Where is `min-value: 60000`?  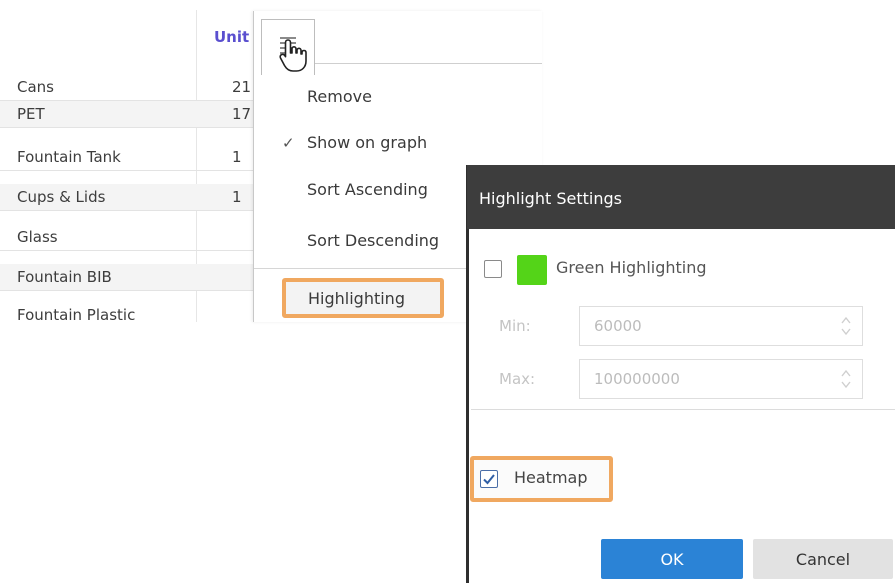 min-value: 60000 is located at coordinates (618, 326).